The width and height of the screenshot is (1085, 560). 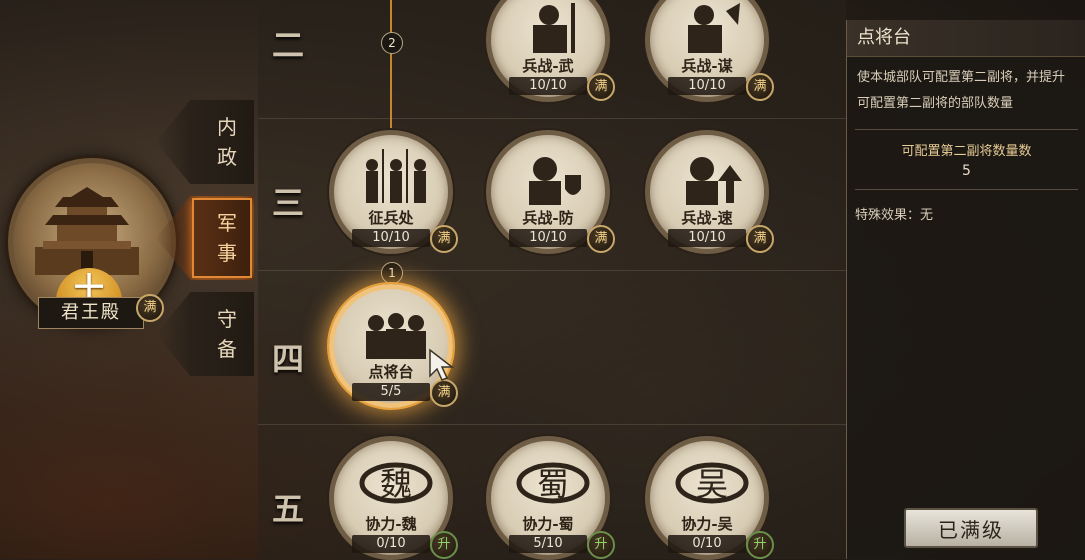 I want to click on row-label-4: 四, so click(x=287, y=359).